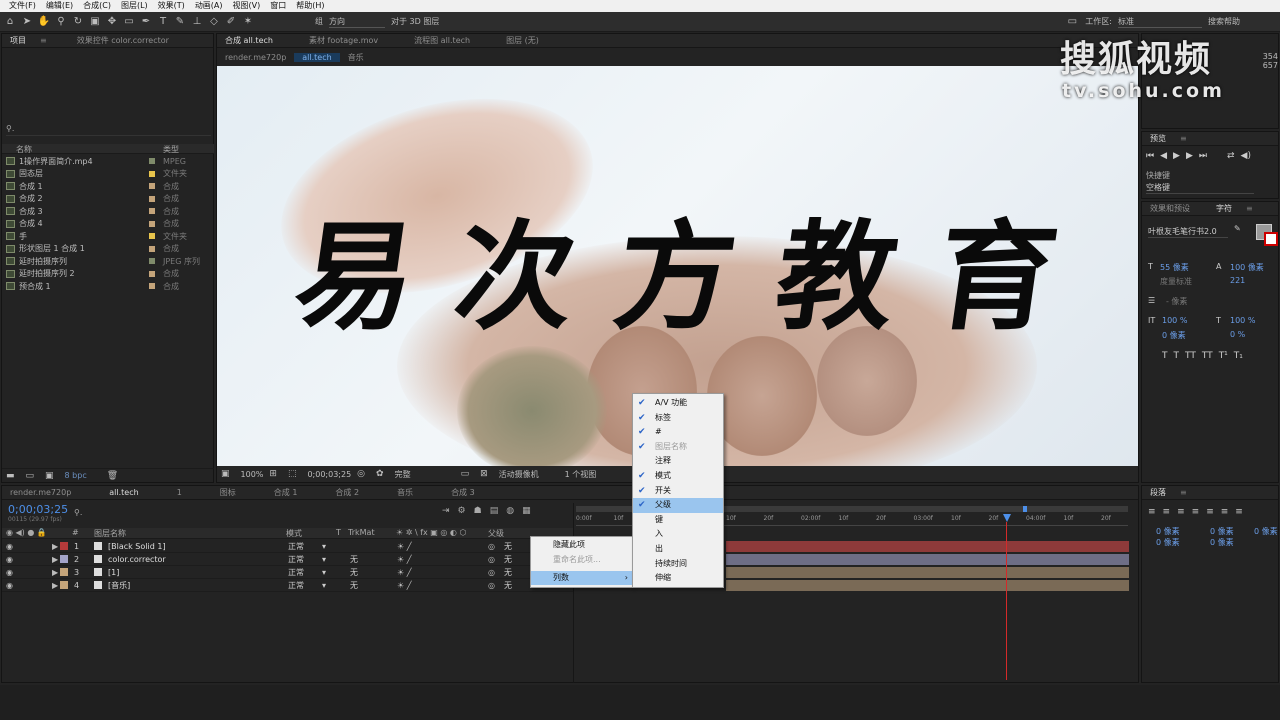  What do you see at coordinates (1165, 356) in the screenshot?
I see `faux-bold-icon: T` at bounding box center [1165, 356].